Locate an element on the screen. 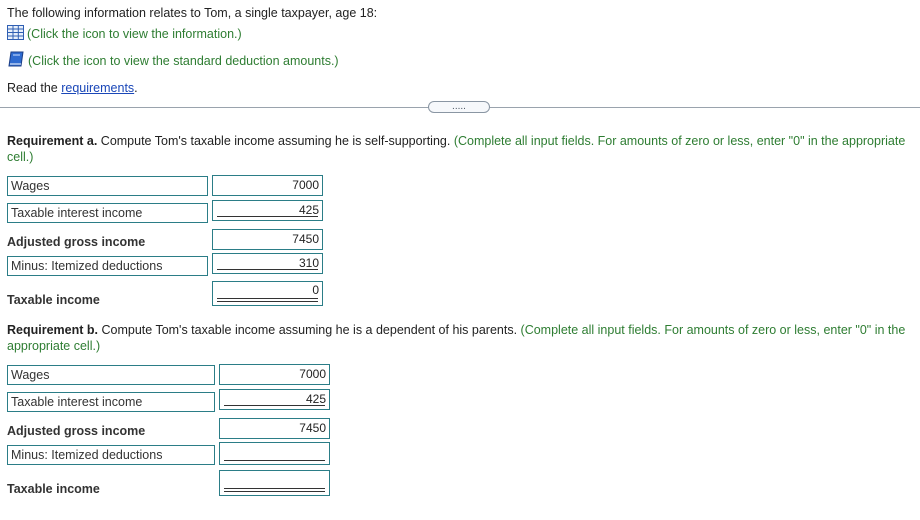 The image size is (920, 520). table-grid-icon is located at coordinates (15, 34).